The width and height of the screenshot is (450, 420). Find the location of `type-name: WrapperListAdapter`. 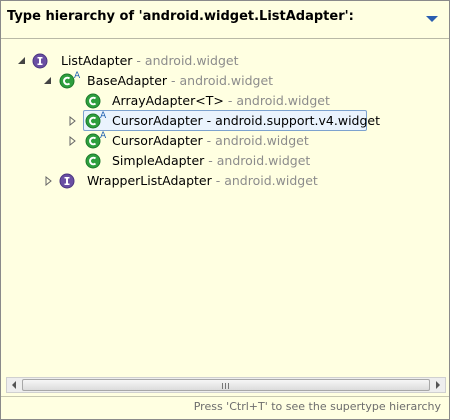

type-name: WrapperListAdapter is located at coordinates (149, 180).